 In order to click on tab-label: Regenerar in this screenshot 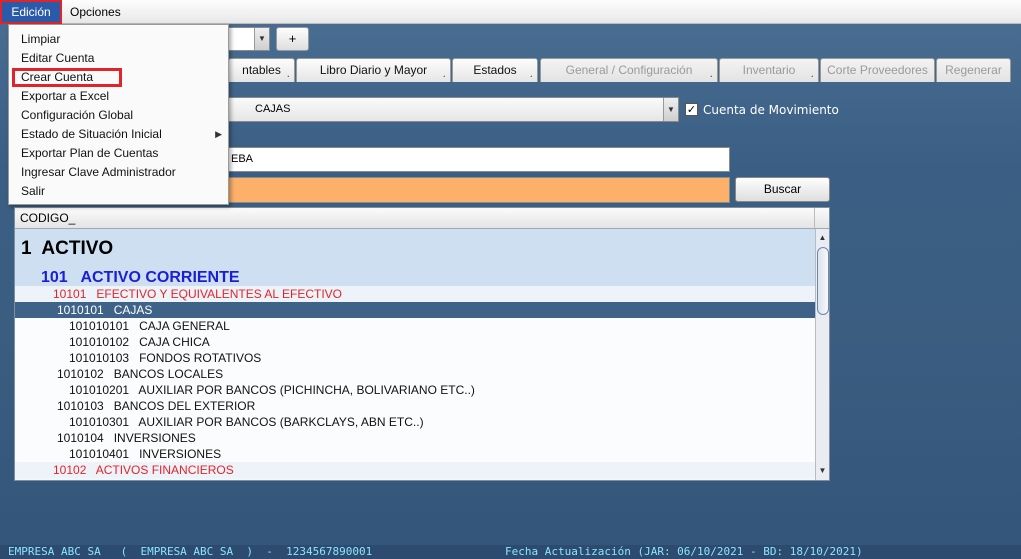, I will do `click(973, 70)`.